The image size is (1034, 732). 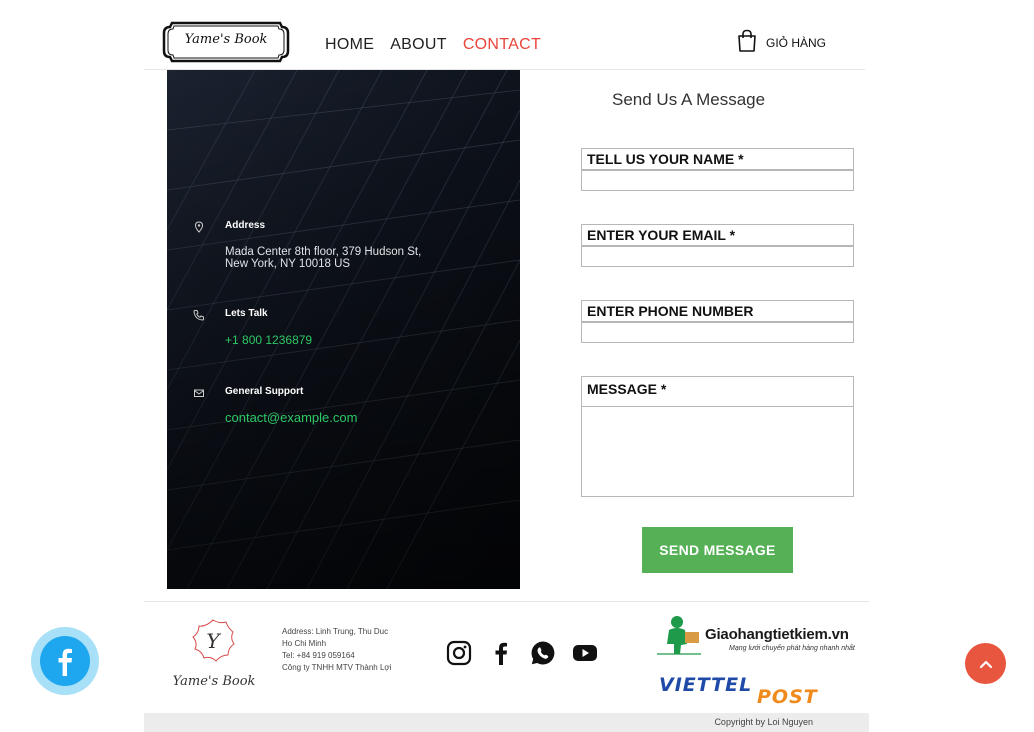 I want to click on footer-company: Công ty TNHH MTV Thành Lợi, so click(x=337, y=667).